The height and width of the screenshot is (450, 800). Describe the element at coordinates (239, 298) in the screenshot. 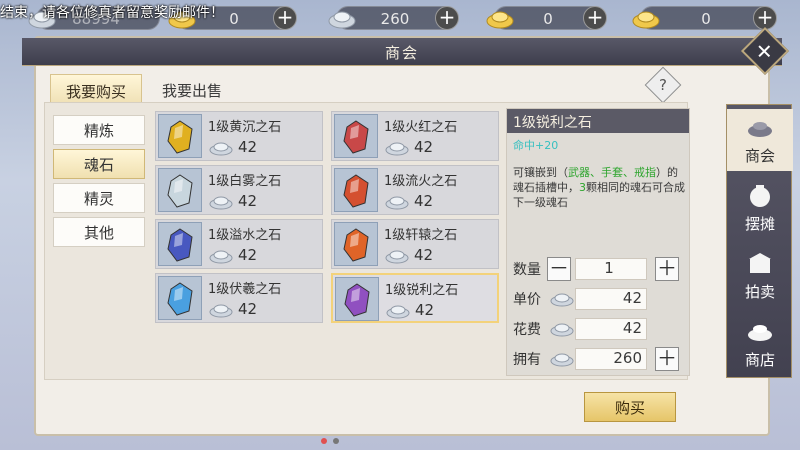

I see `item-slot: 1级伏羲之石 42` at that location.